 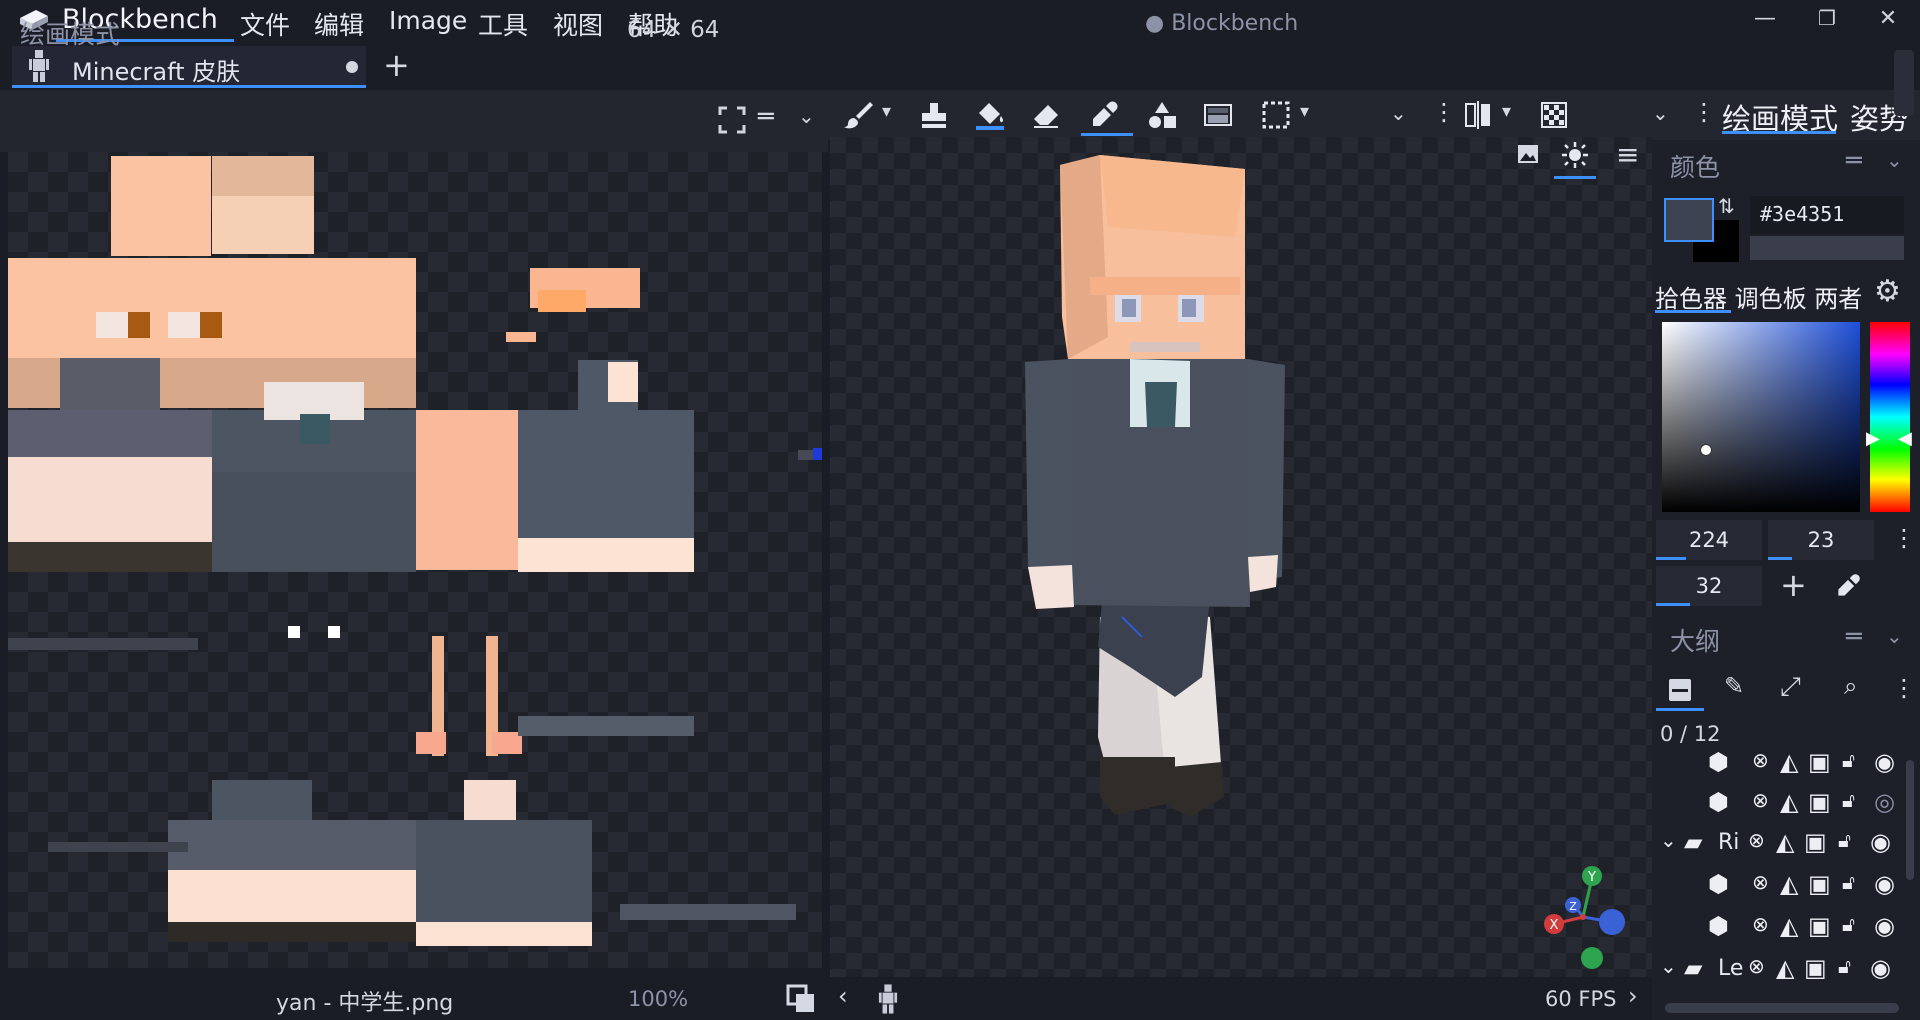 I want to click on chevron-right-icon: ›, so click(x=1633, y=996).